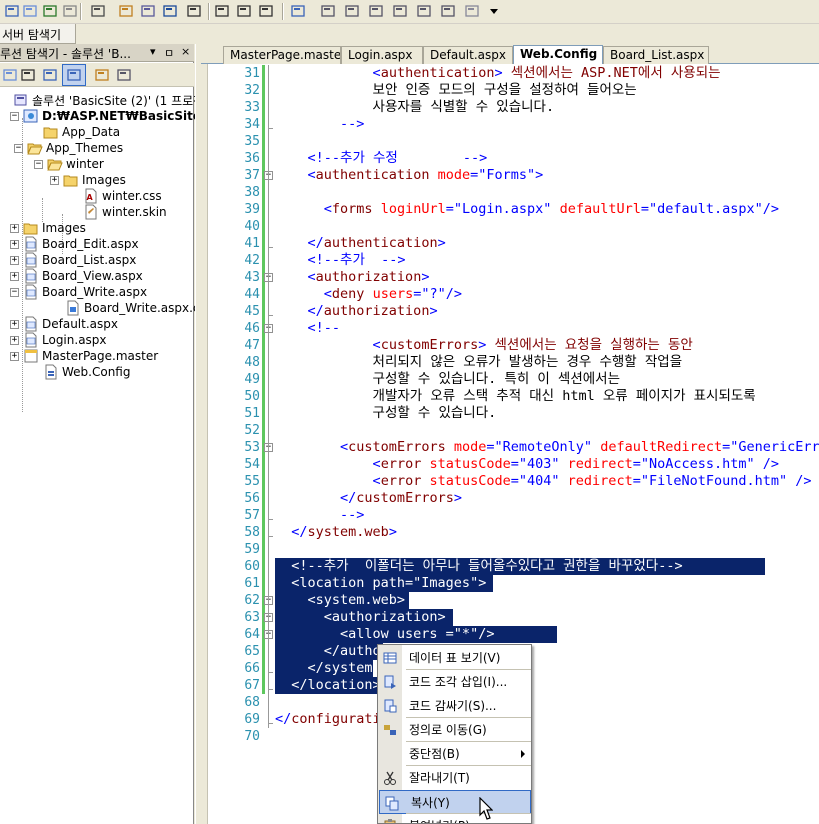 The width and height of the screenshot is (819, 824). I want to click on tab-login-aspx: Login.aspx, so click(382, 55).